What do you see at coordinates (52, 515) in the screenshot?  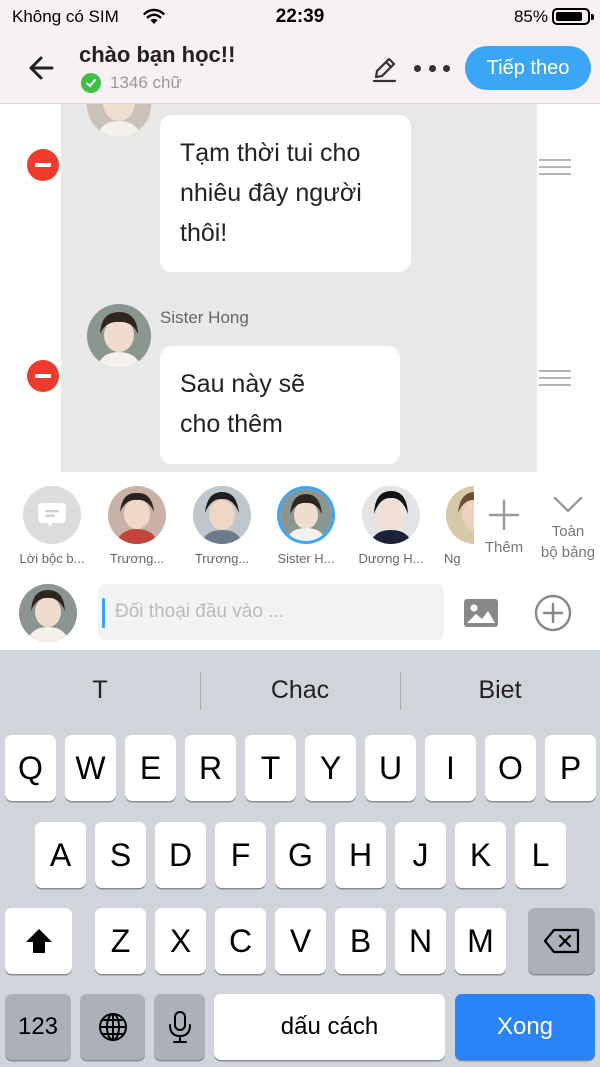 I see `narrator-icon` at bounding box center [52, 515].